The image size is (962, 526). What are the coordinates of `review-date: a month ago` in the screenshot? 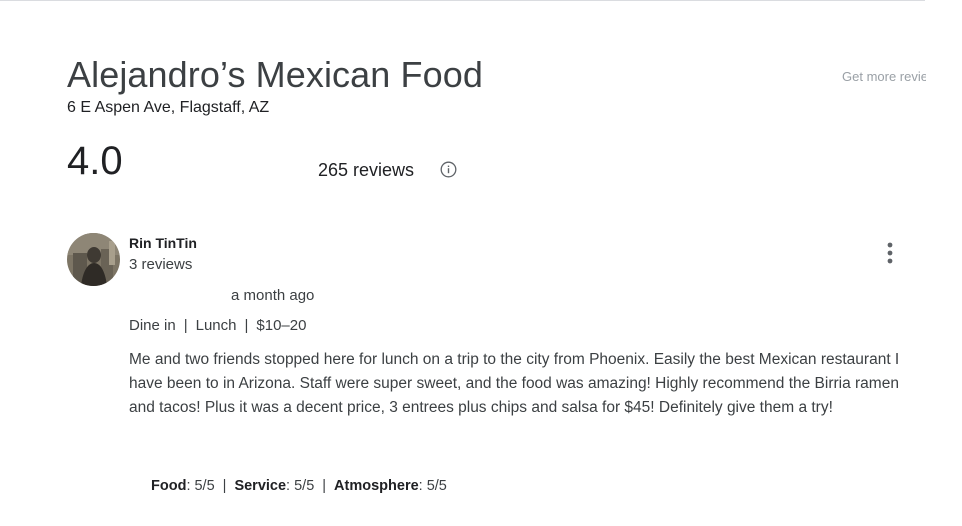 It's located at (273, 295).